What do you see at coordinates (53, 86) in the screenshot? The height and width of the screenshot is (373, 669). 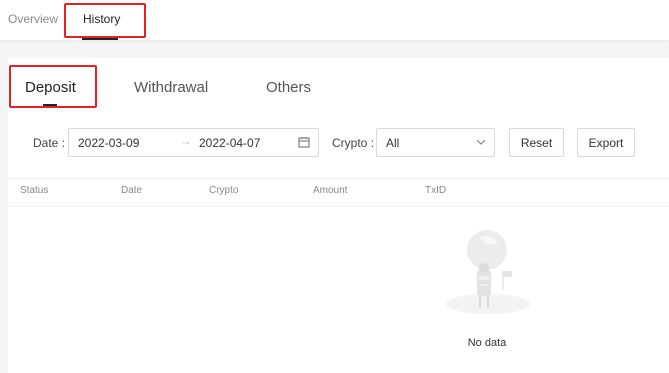 I see `highlight-box-deposit-tab` at bounding box center [53, 86].